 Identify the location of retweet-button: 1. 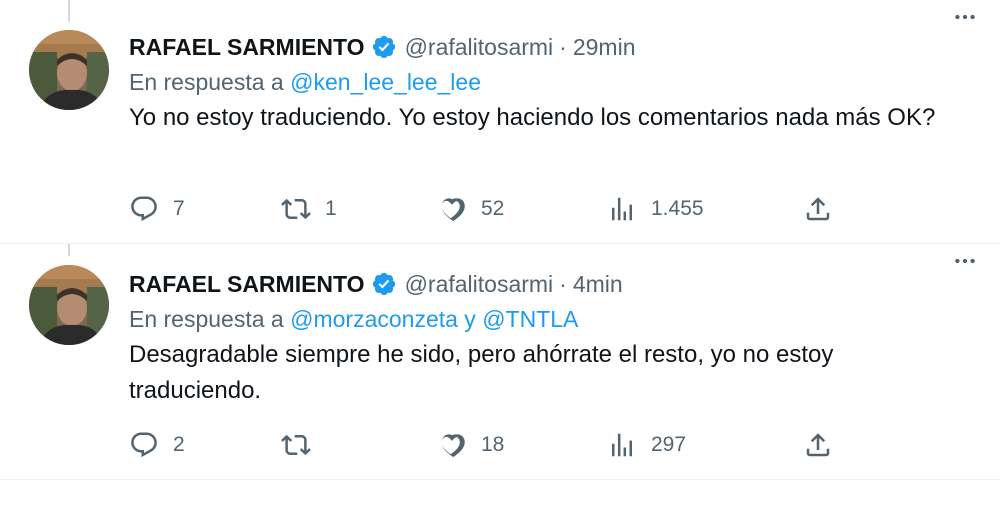
(309, 209).